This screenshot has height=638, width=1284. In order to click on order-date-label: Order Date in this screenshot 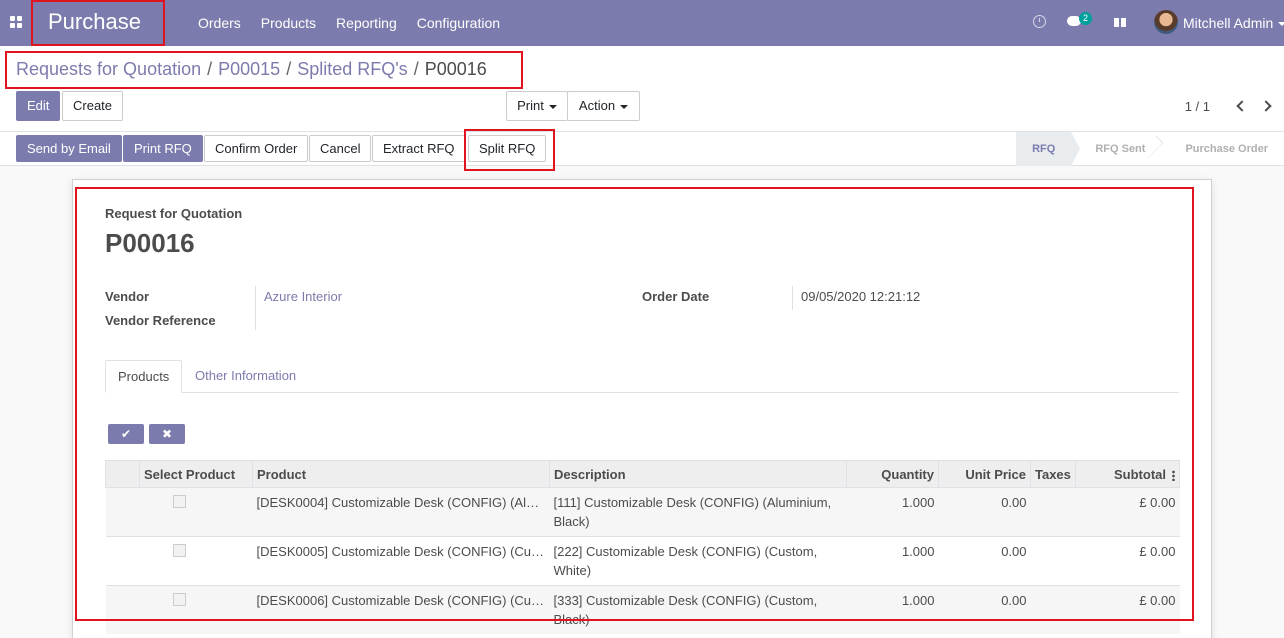, I will do `click(676, 296)`.